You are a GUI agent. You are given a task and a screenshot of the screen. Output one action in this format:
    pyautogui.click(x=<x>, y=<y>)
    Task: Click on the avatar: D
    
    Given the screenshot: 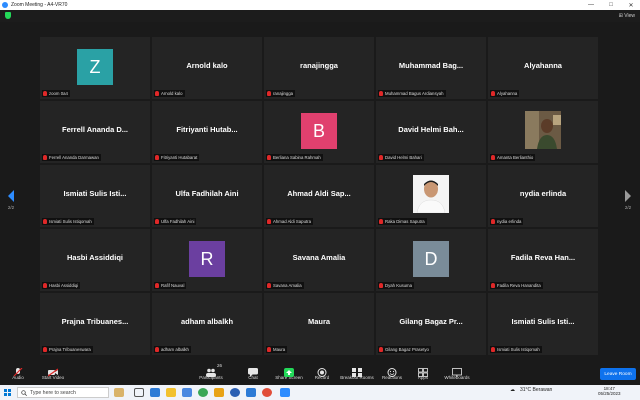 What is the action you would take?
    pyautogui.click(x=431, y=259)
    